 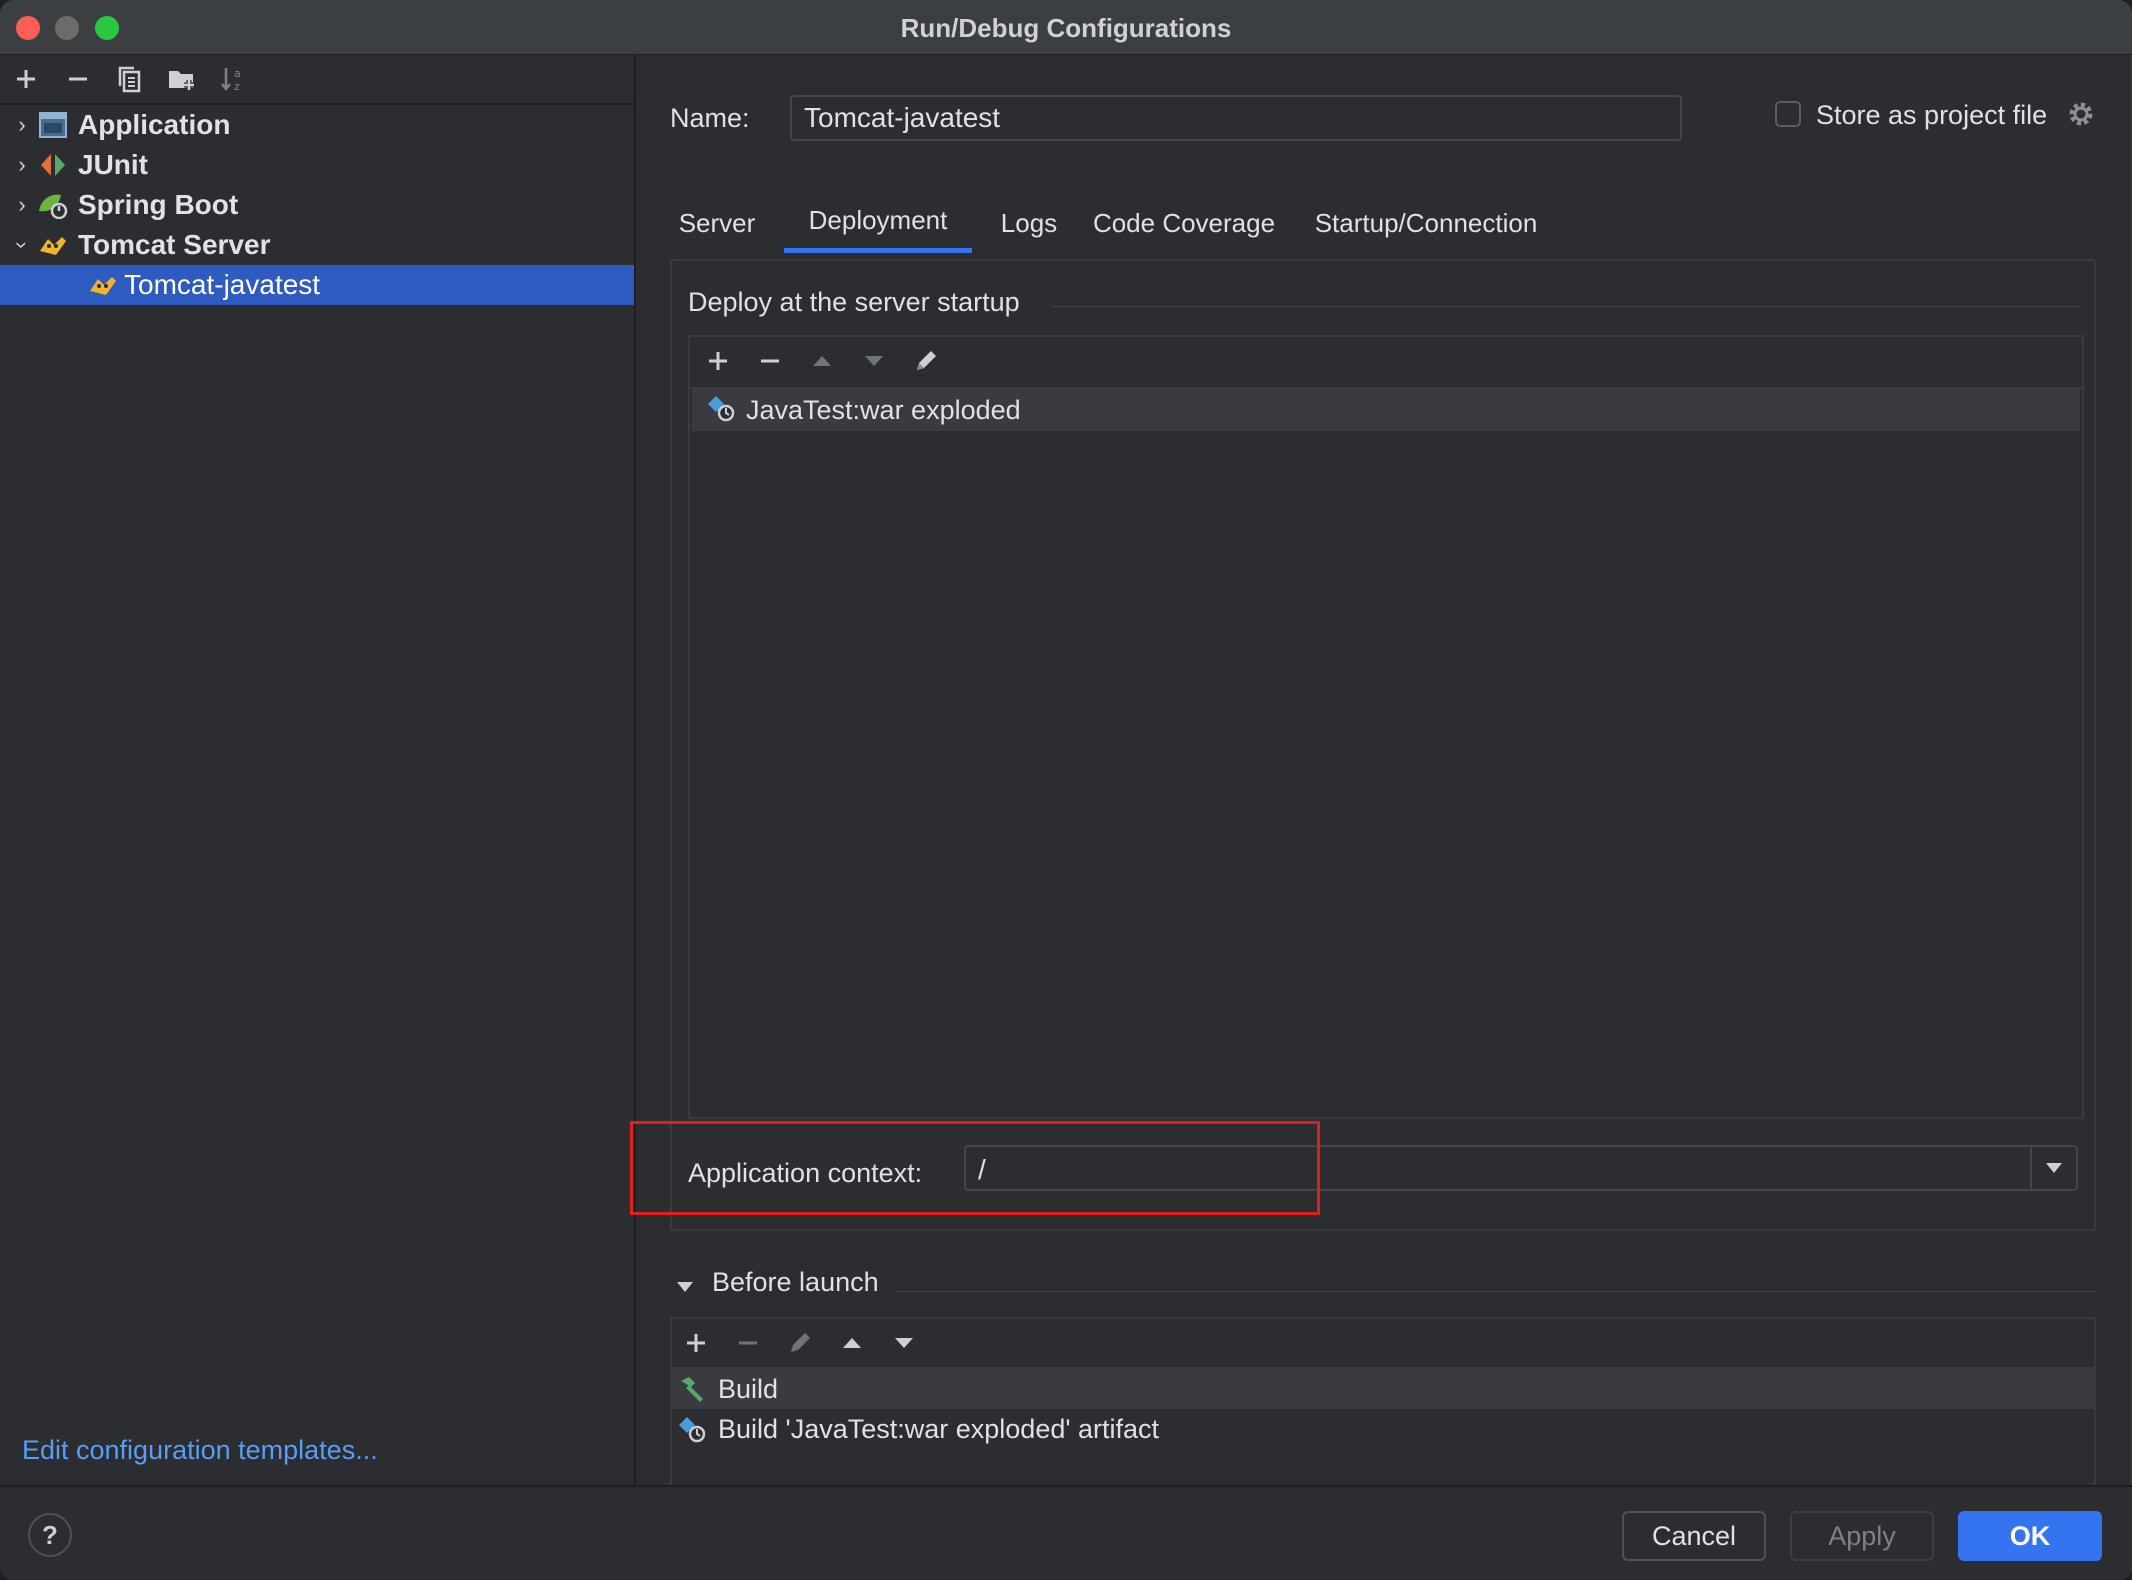 What do you see at coordinates (1236, 118) in the screenshot?
I see `name-field: Tomcat-javatest` at bounding box center [1236, 118].